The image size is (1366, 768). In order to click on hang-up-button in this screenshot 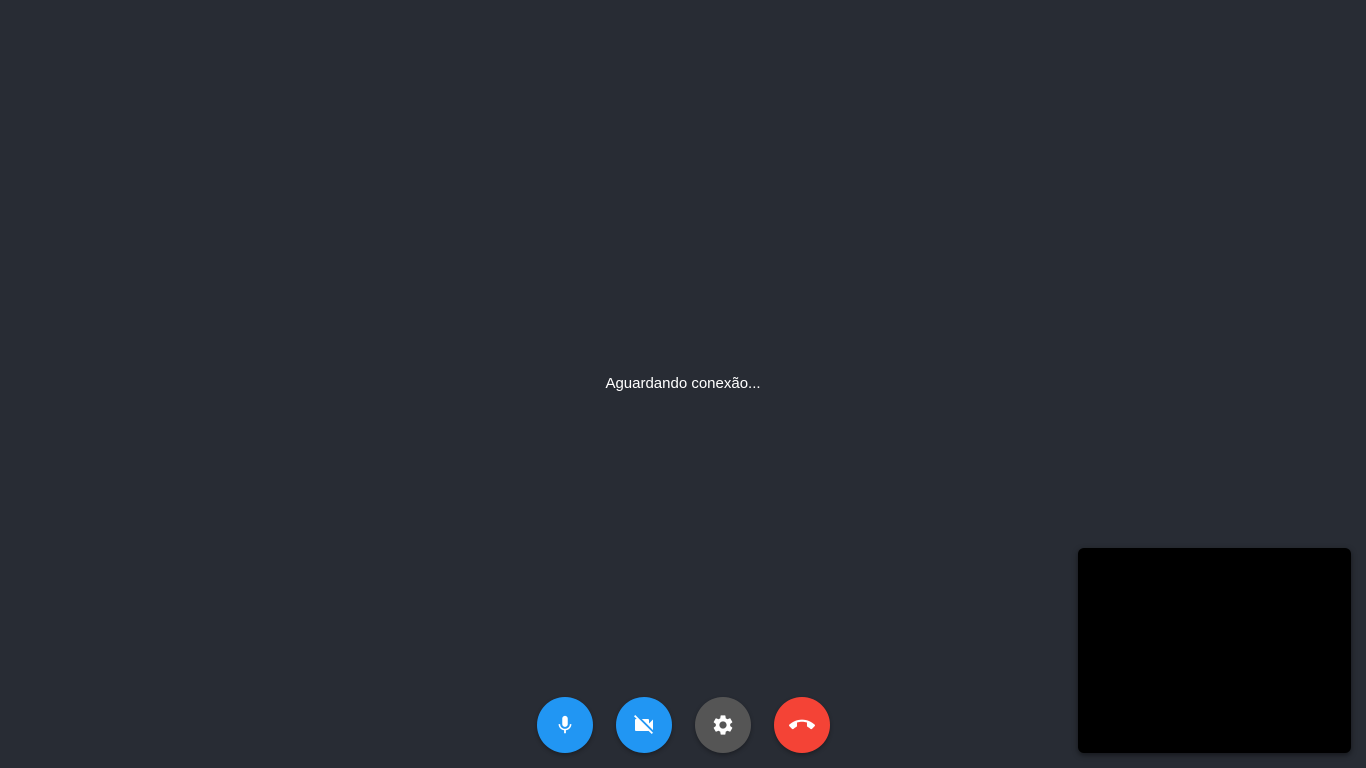, I will do `click(802, 725)`.